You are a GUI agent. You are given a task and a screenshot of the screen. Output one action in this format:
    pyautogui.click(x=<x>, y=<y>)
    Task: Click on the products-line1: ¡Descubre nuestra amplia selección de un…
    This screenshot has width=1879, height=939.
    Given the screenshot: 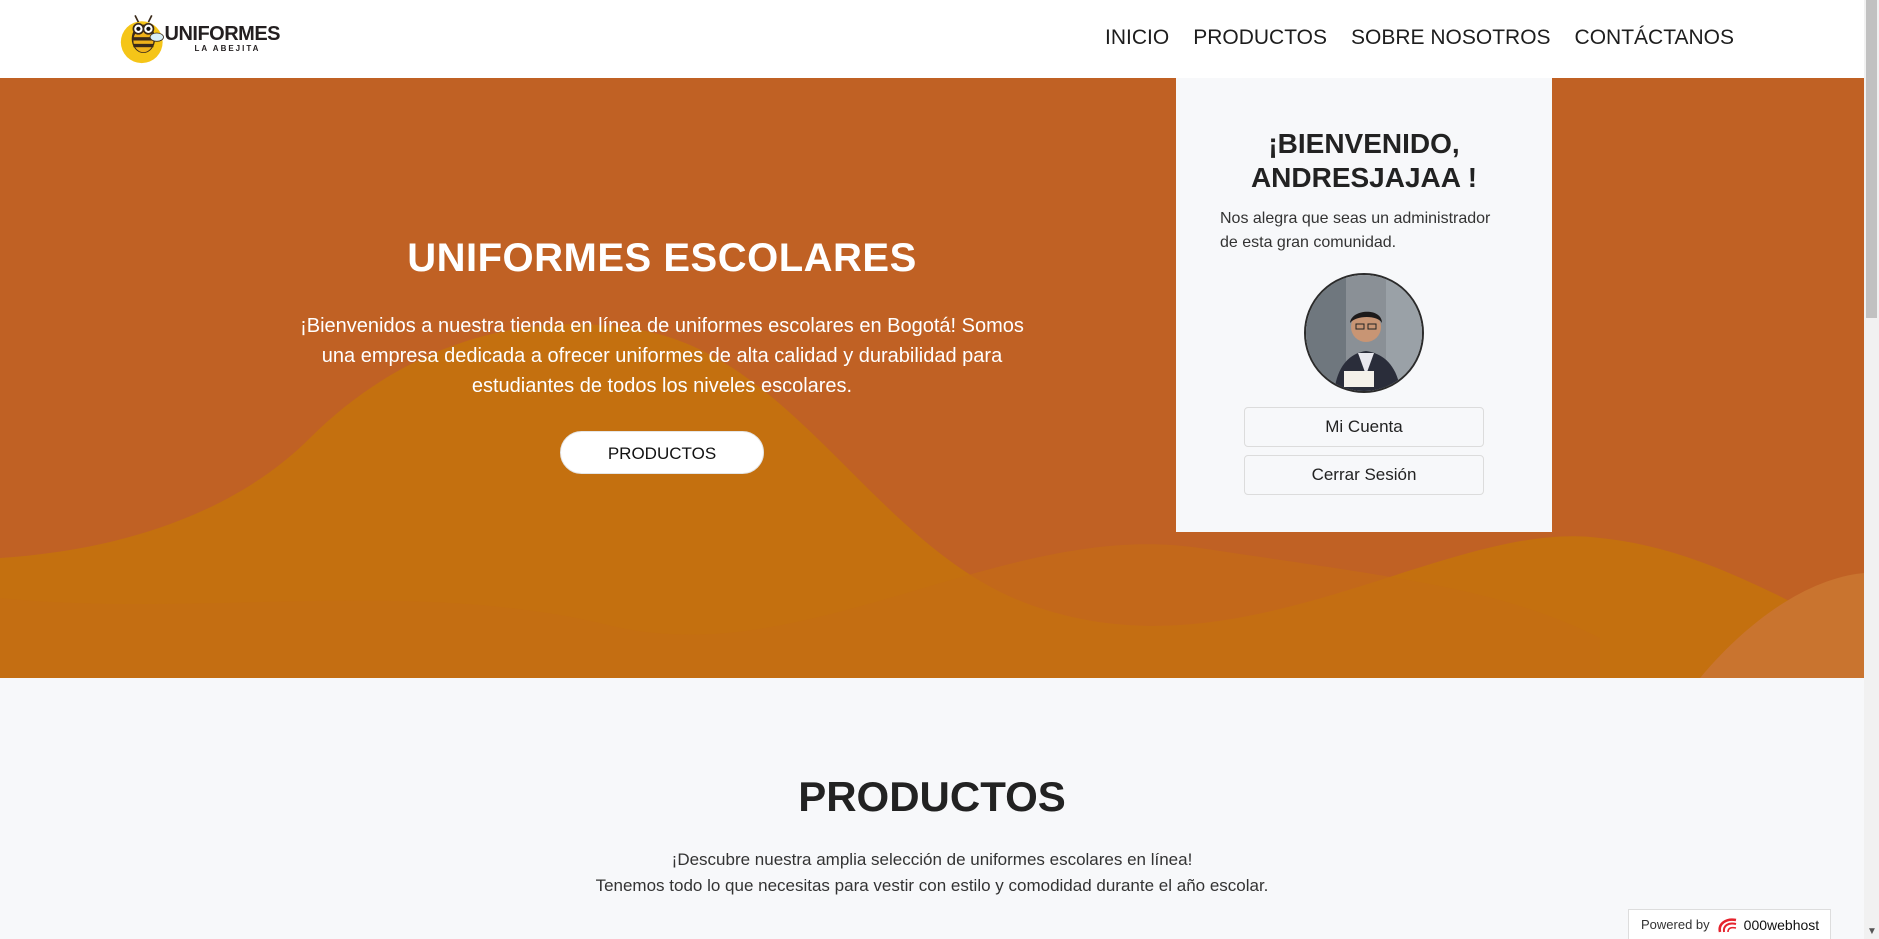 What is the action you would take?
    pyautogui.click(x=932, y=859)
    